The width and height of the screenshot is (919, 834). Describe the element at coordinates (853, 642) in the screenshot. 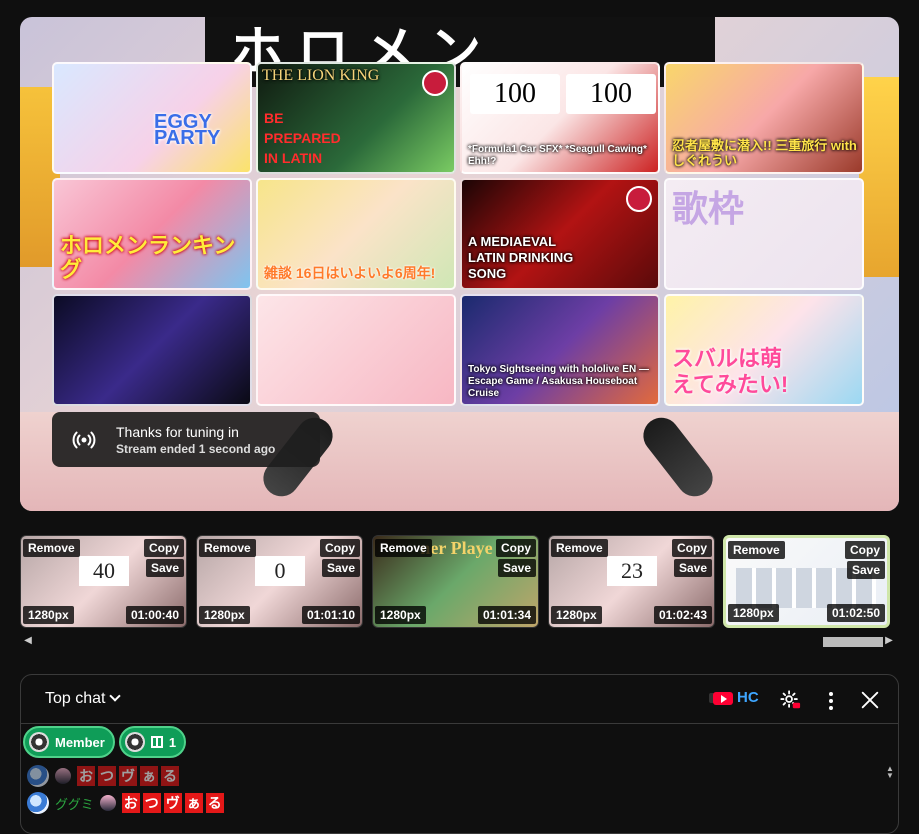

I see `scrollbar-thumb` at that location.